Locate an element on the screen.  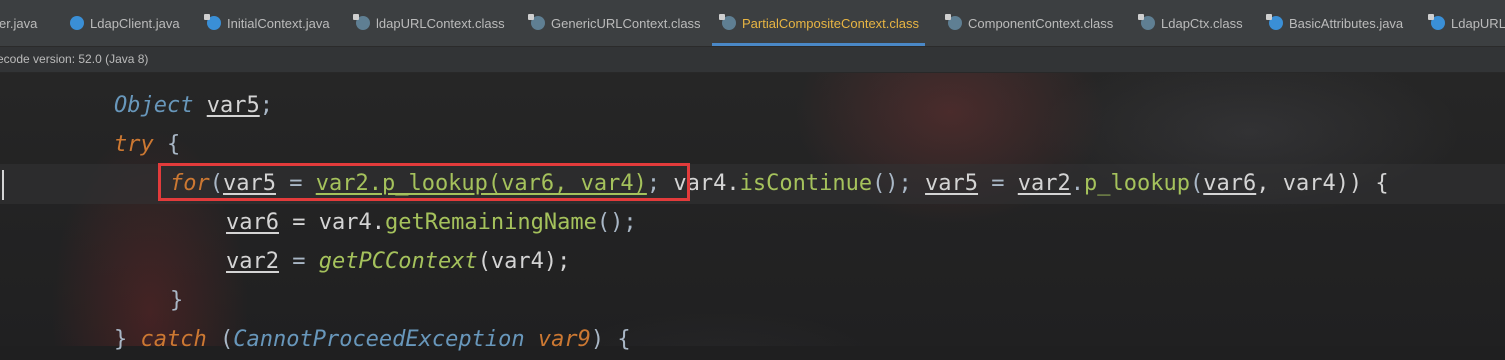
bytecode-version-banner: ecode version: 52.0 (Java 8) is located at coordinates (752, 60).